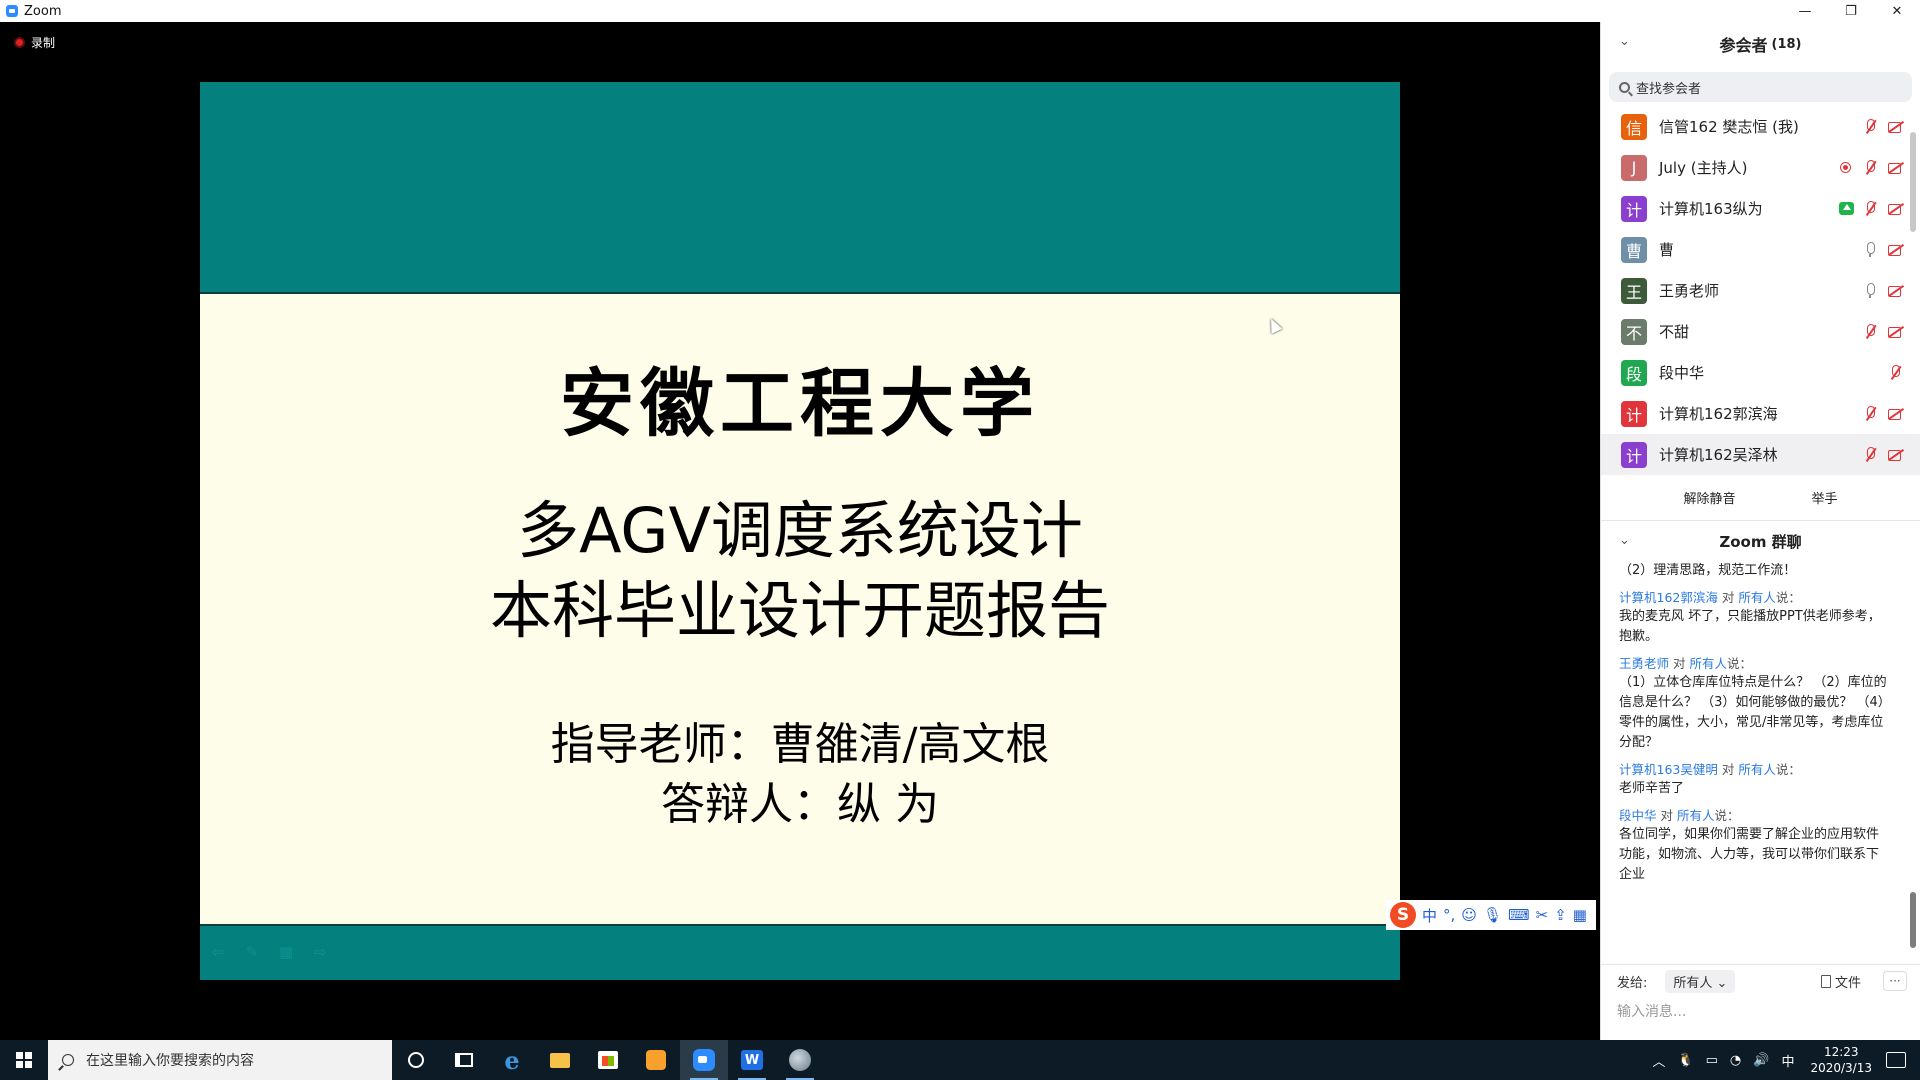  I want to click on sogou-logo-icon: S, so click(1403, 915).